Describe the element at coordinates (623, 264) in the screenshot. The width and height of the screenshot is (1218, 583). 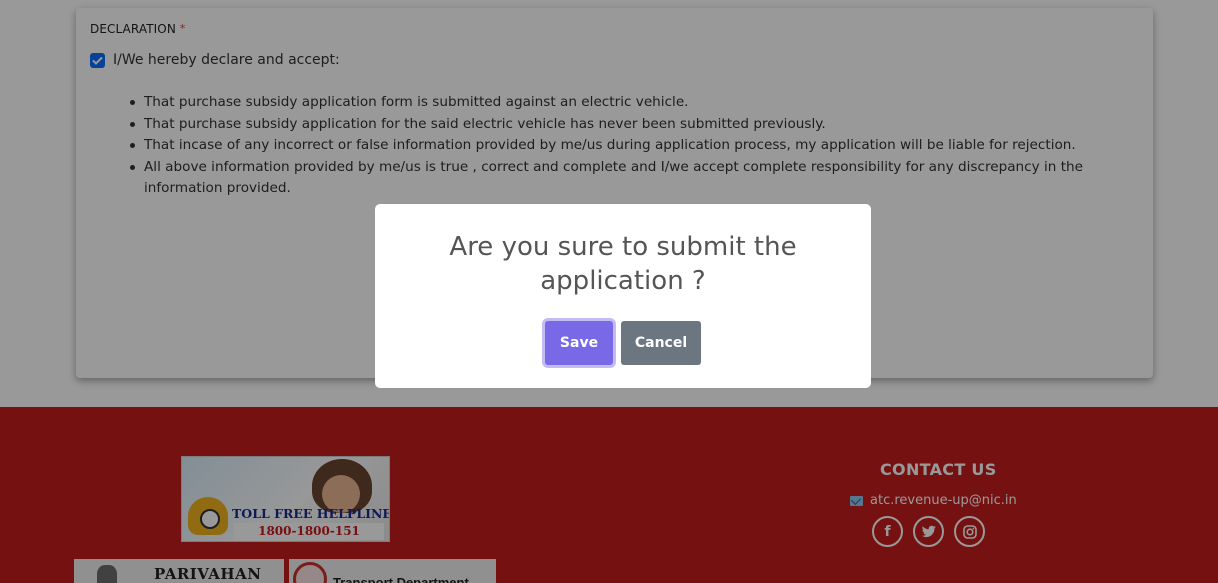
I see `dialog-title: Are you sure to submit the application ?` at that location.